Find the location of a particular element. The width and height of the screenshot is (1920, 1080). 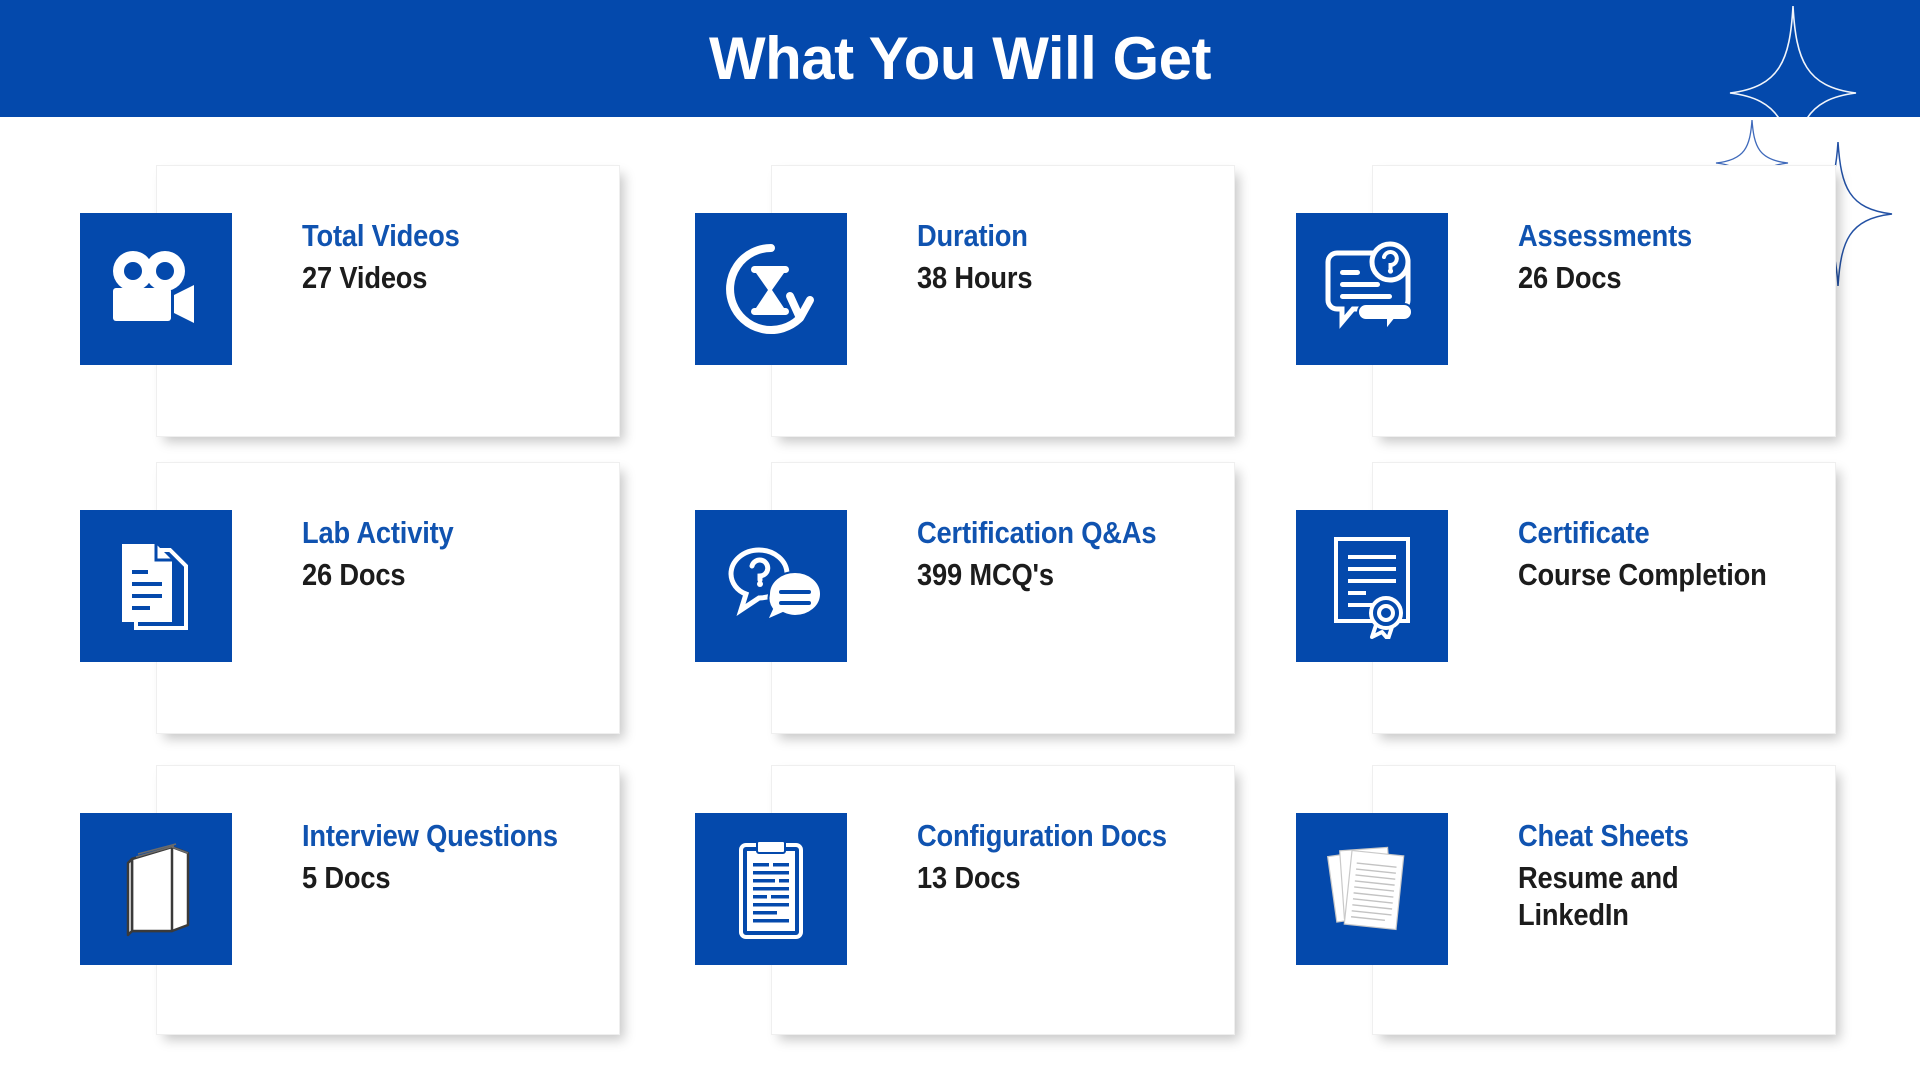

card-title: Configuration Docs is located at coordinates (1042, 835).